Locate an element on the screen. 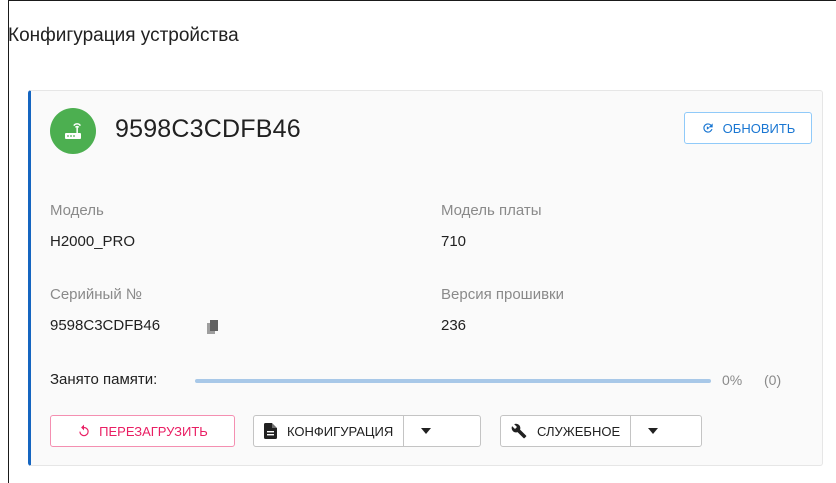 The image size is (836, 483). configuration-button: КОНФИГУРАЦИЯ is located at coordinates (328, 431).